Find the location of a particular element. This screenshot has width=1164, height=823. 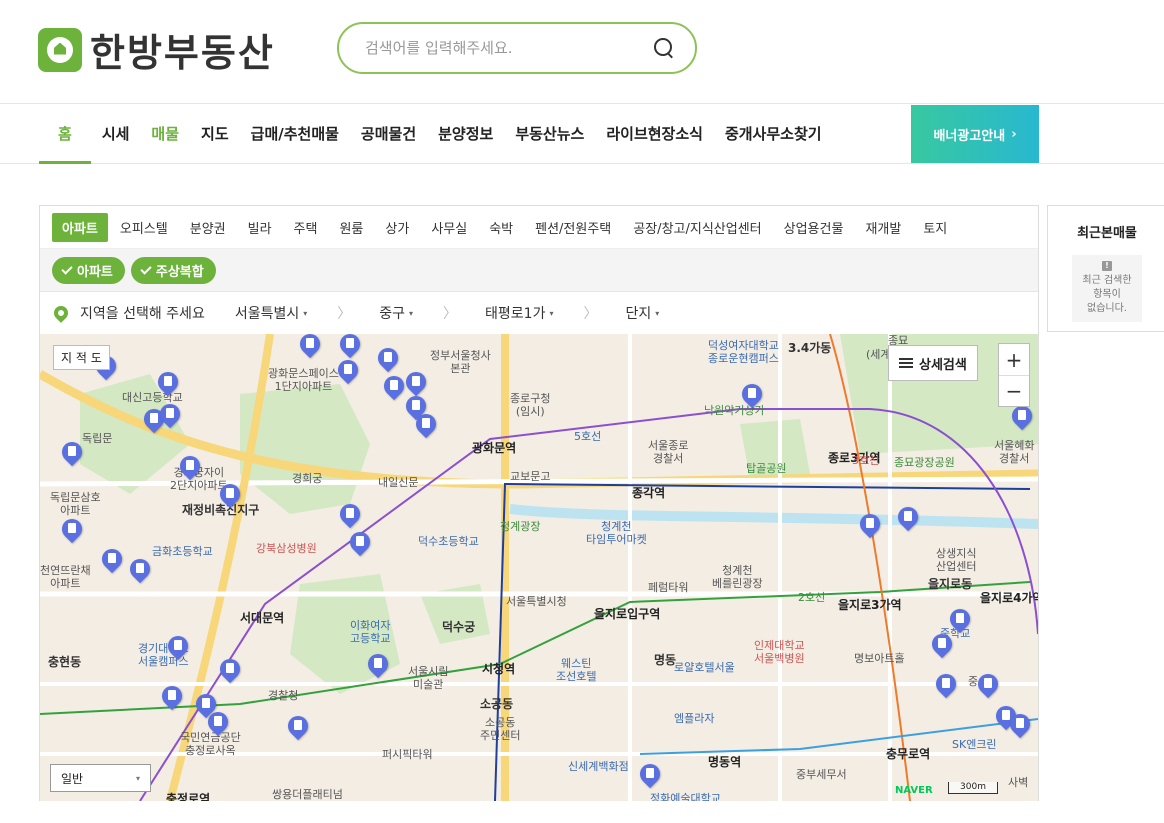

map-label: 5호선 is located at coordinates (588, 436).